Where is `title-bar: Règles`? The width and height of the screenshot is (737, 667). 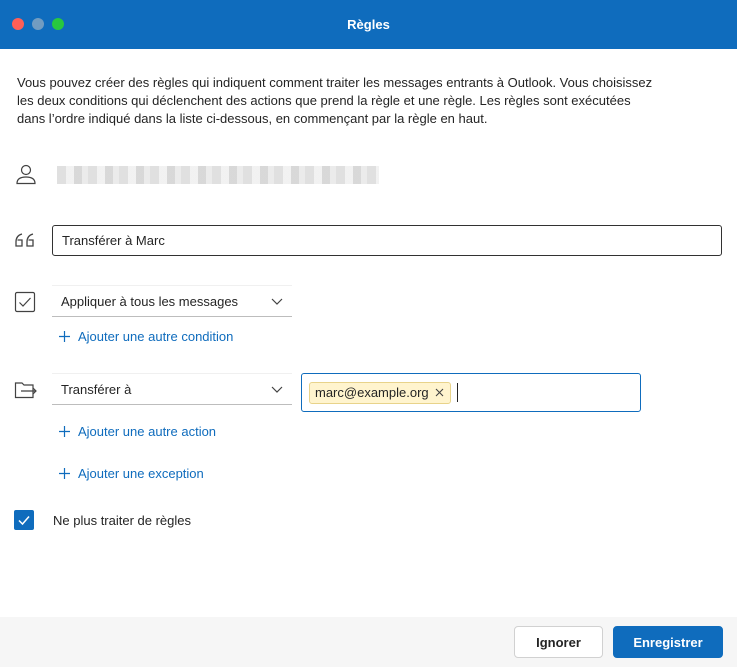 title-bar: Règles is located at coordinates (368, 24).